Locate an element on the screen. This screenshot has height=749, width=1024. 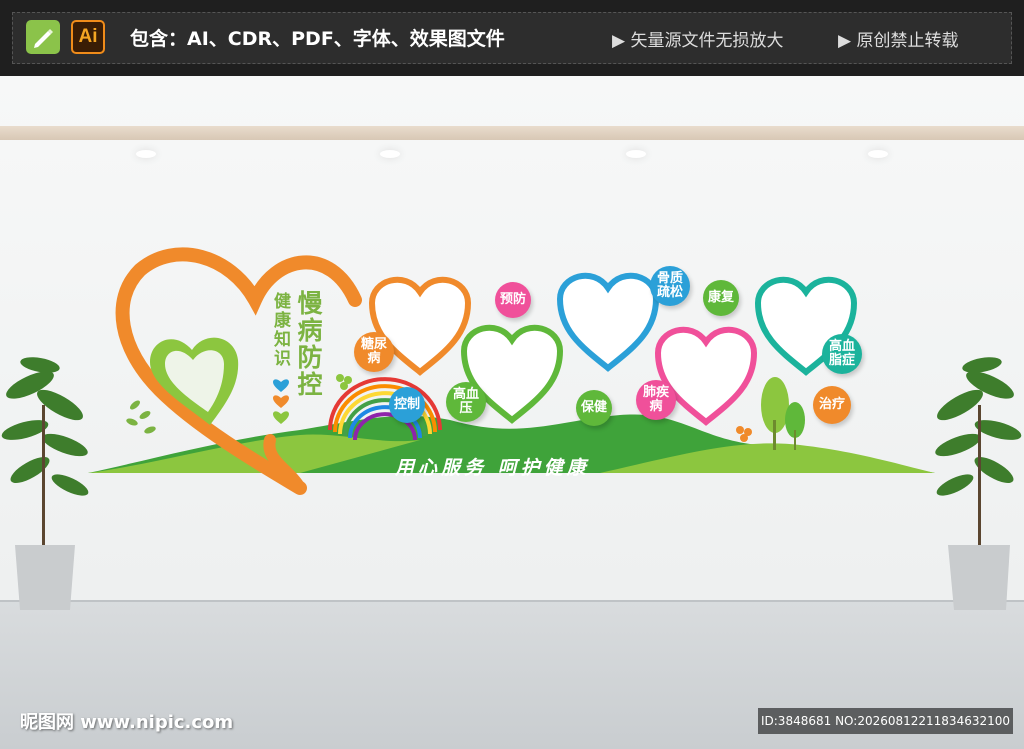
circle-label: 控制 is located at coordinates (406, 404).